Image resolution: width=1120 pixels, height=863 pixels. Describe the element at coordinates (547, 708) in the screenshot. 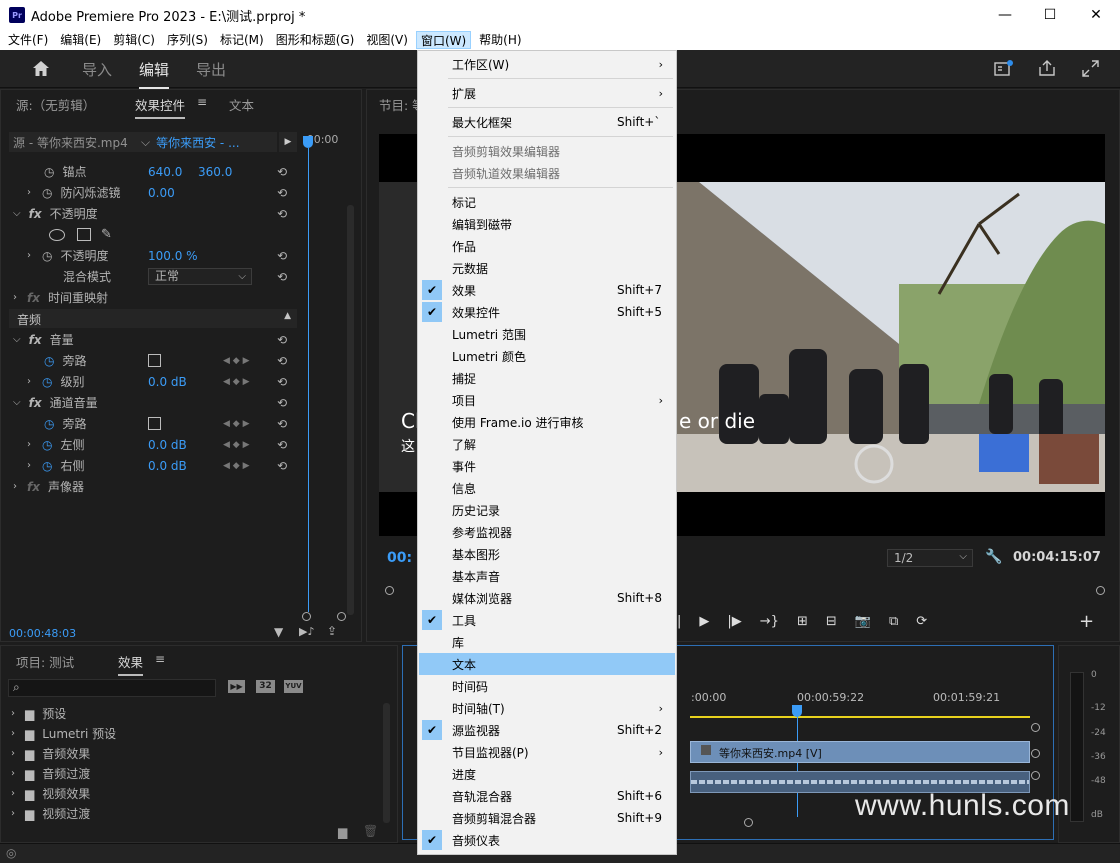

I see `menu-item-timelines: 时间轴(T) ›` at that location.